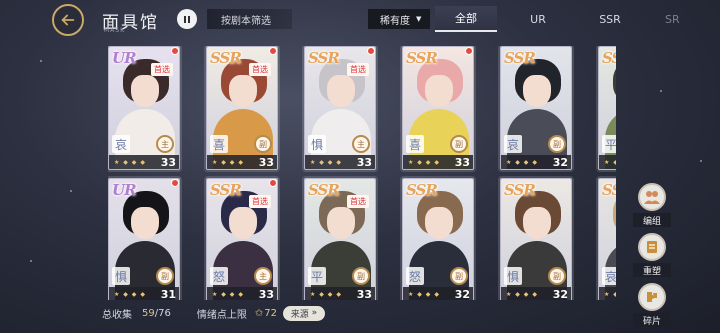 Image resolution: width=720 pixels, height=333 pixels. I want to click on page-subtitle: MASK, so click(115, 30).